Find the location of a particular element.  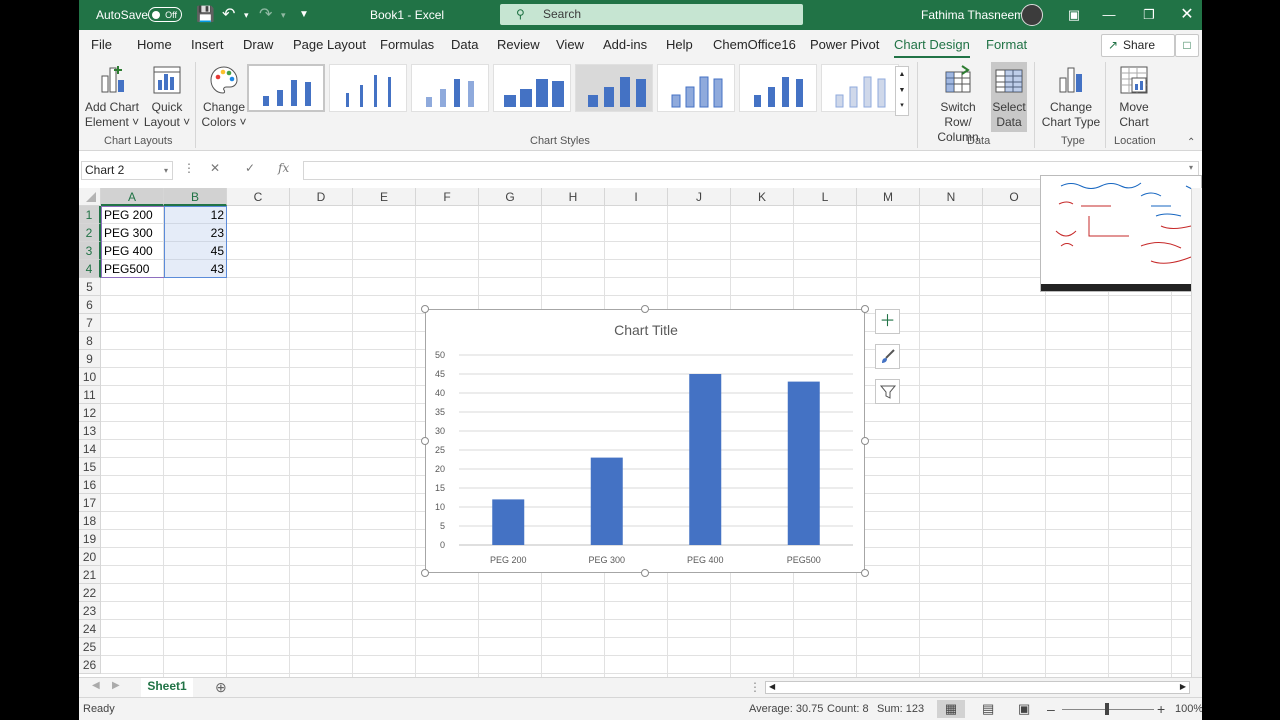

row-header-24: 24 is located at coordinates (90, 629).